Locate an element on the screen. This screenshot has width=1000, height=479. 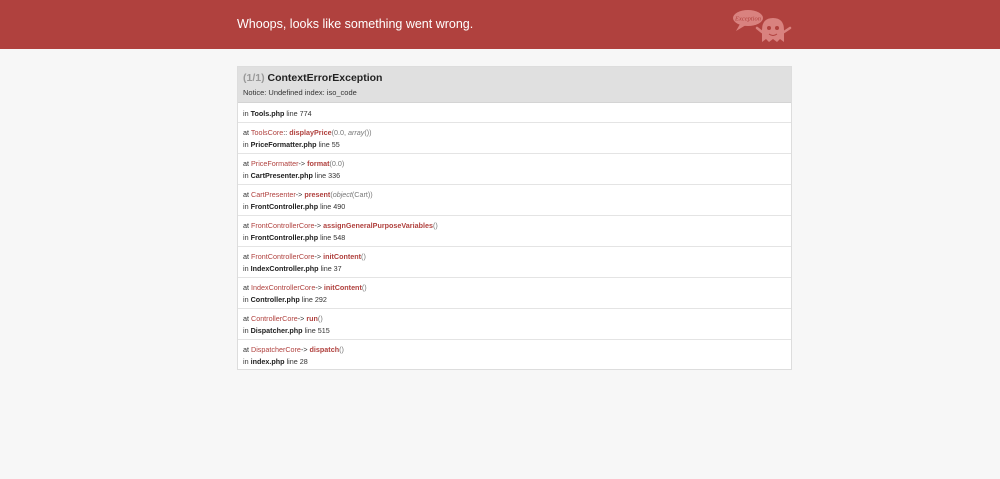
trace-args: (0.0) is located at coordinates (337, 163).